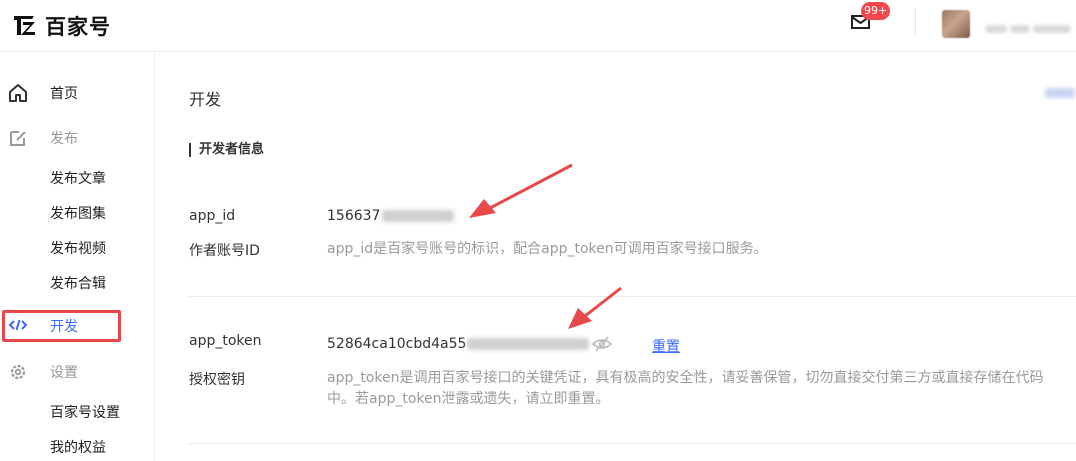  I want to click on eye-off-icon, so click(602, 344).